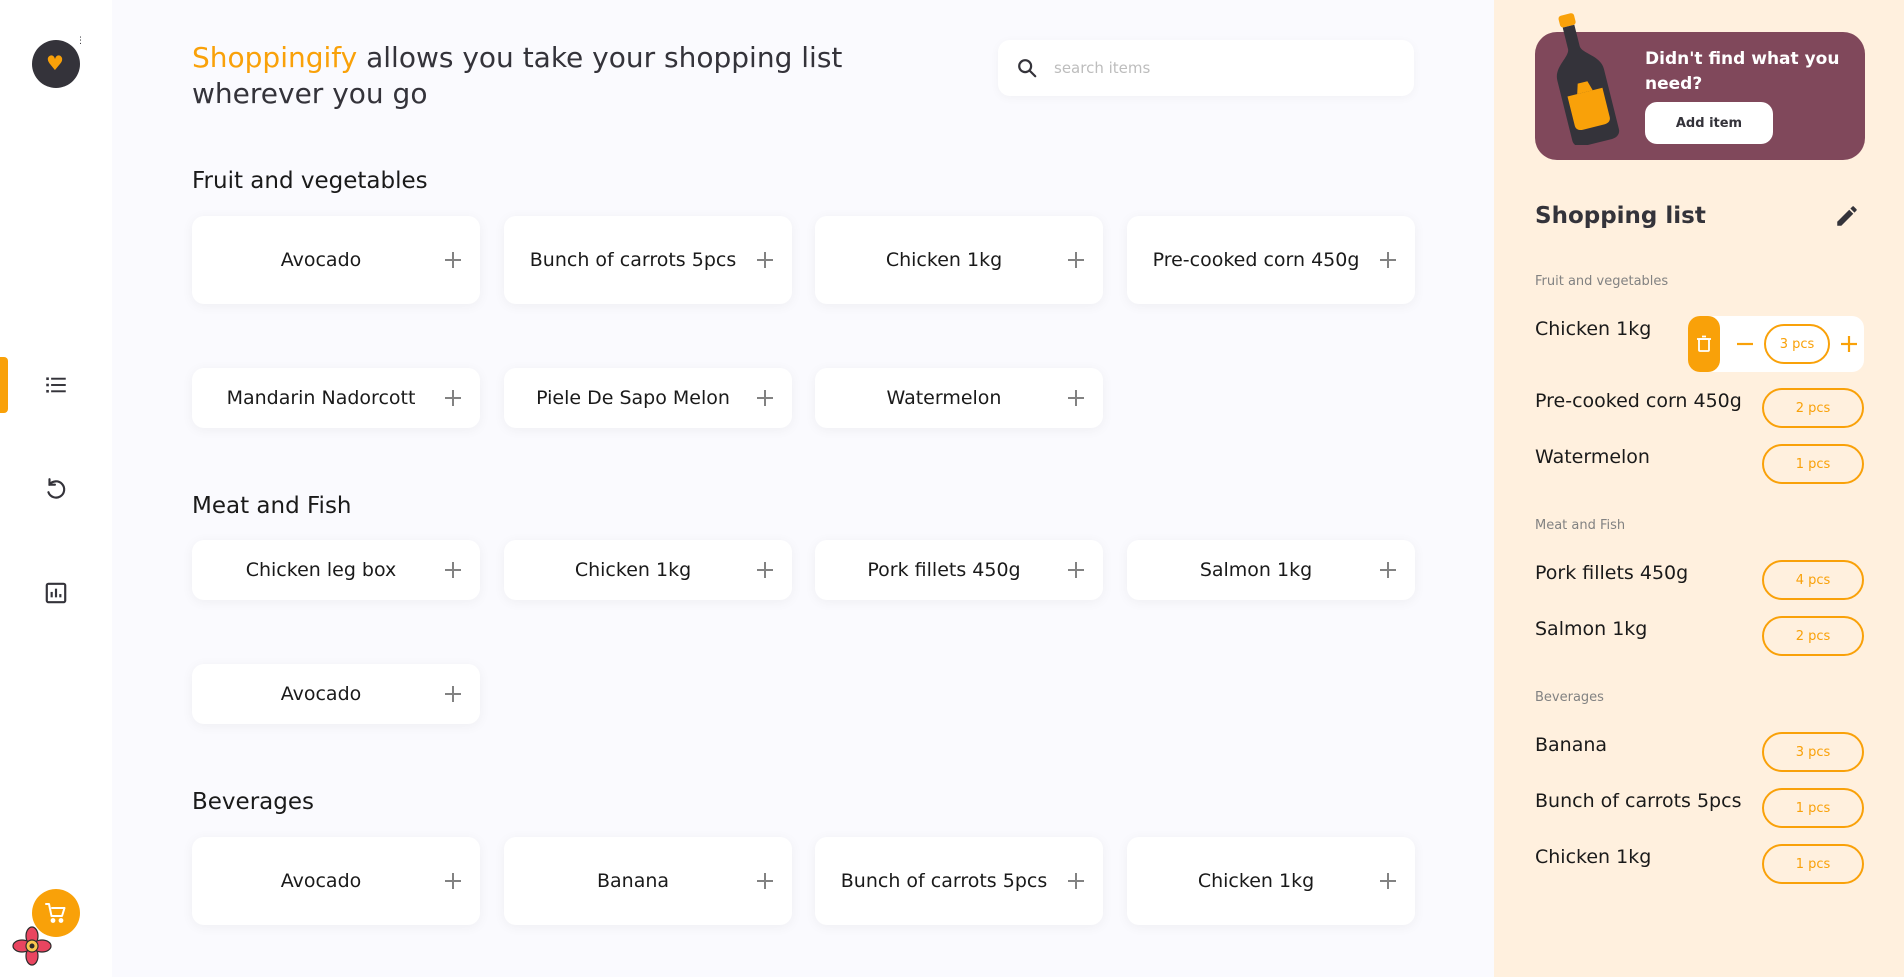  What do you see at coordinates (321, 570) in the screenshot?
I see `item-name: Chicken leg box` at bounding box center [321, 570].